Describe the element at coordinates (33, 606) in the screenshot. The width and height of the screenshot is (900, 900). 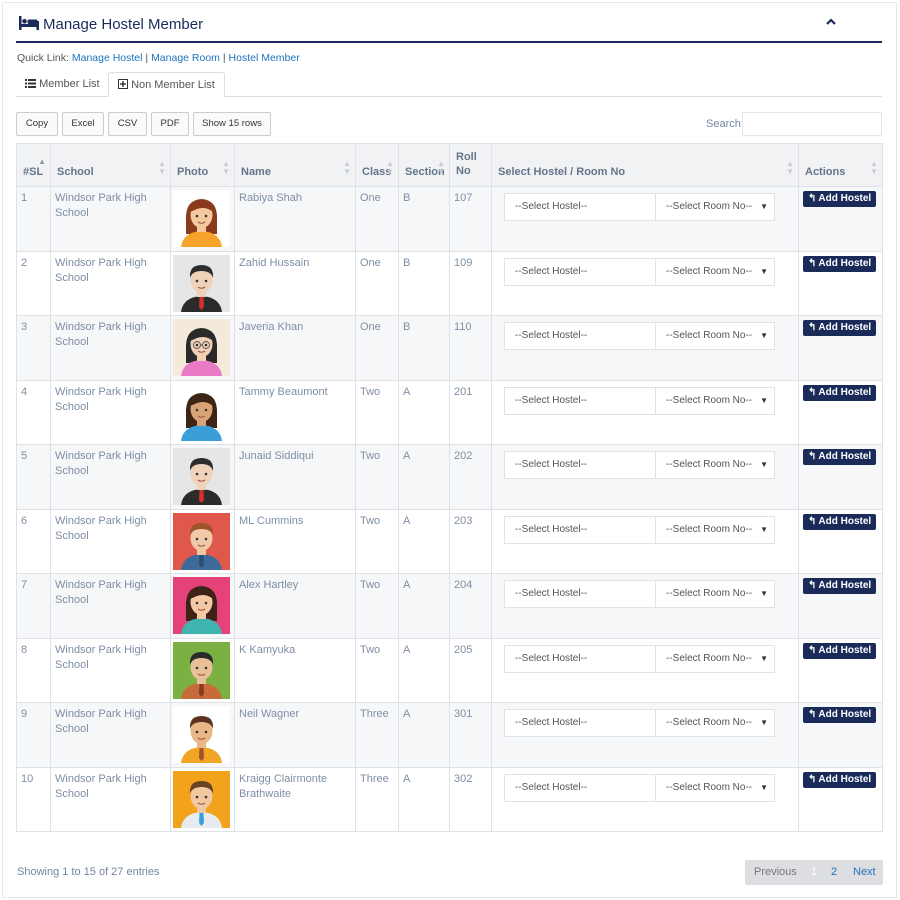
I see `cell-sl: 7` at that location.